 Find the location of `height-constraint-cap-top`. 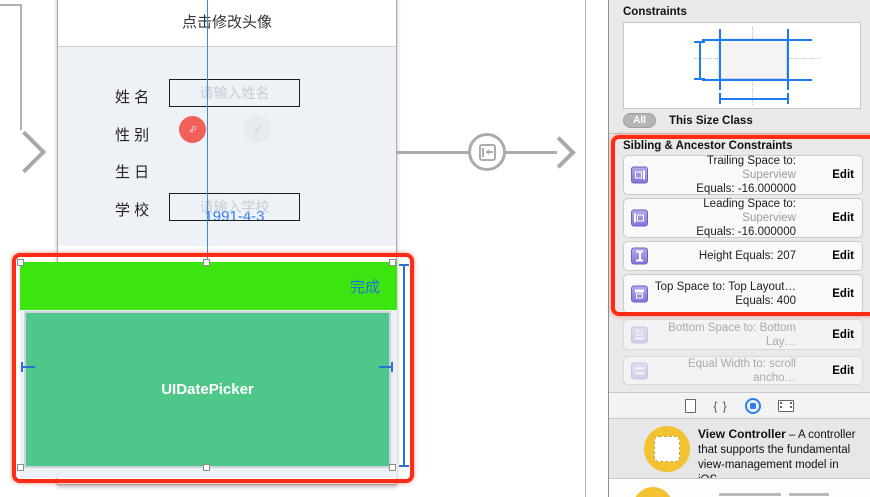

height-constraint-cap-top is located at coordinates (404, 265).